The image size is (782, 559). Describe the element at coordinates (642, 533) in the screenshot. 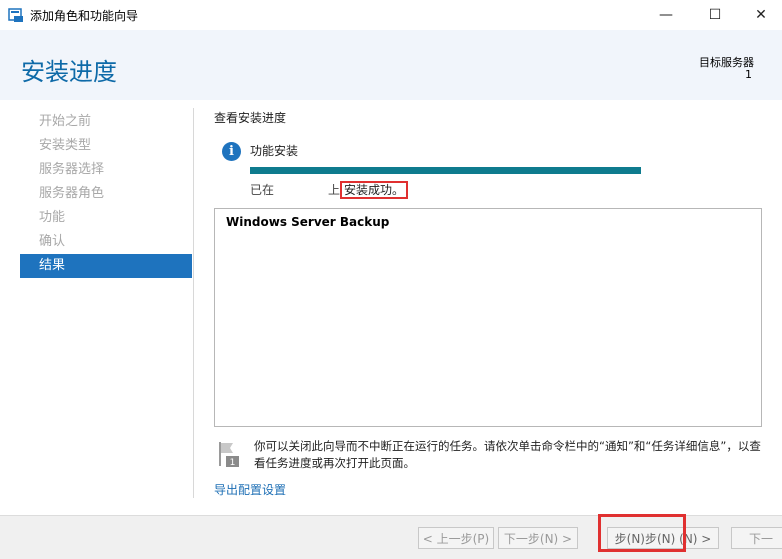

I see `highlight-annotation` at that location.